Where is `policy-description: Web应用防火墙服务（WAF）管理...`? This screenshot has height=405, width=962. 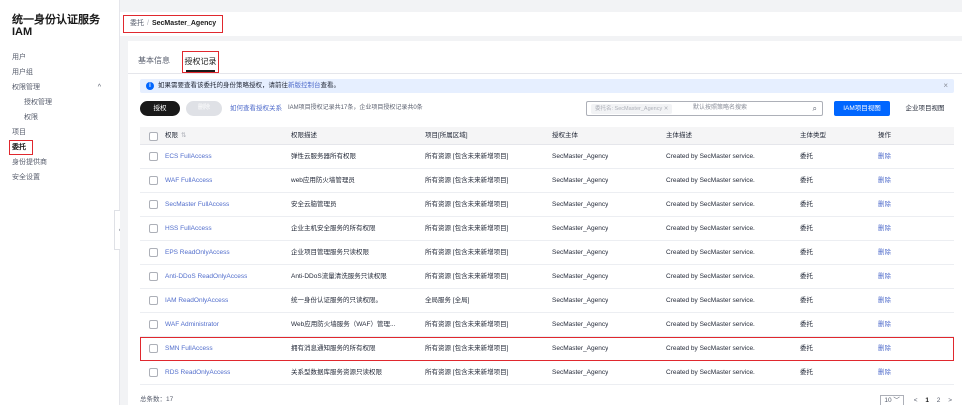
policy-description: Web应用防火墙服务（WAF）管理... is located at coordinates (343, 324).